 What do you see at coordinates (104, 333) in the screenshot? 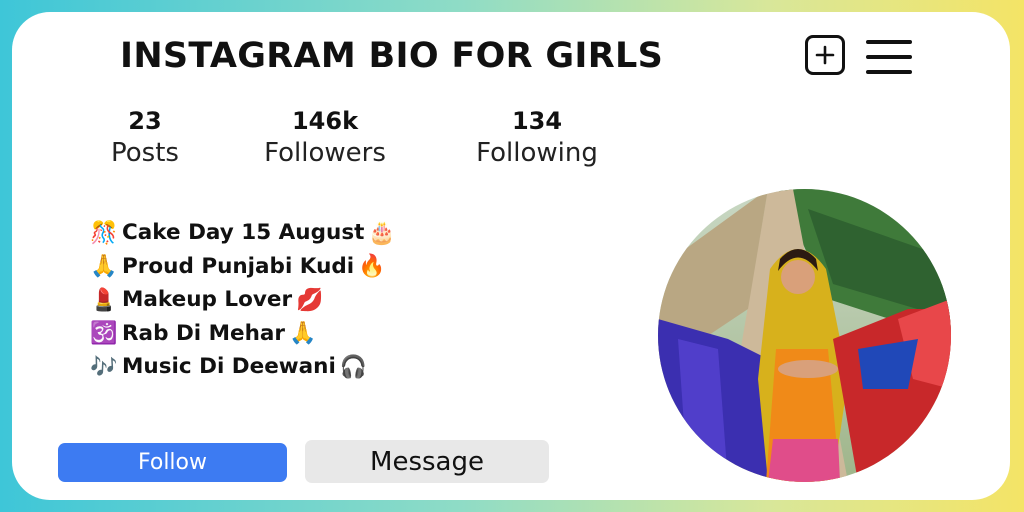
I see `om-icon: 🕉️` at bounding box center [104, 333].